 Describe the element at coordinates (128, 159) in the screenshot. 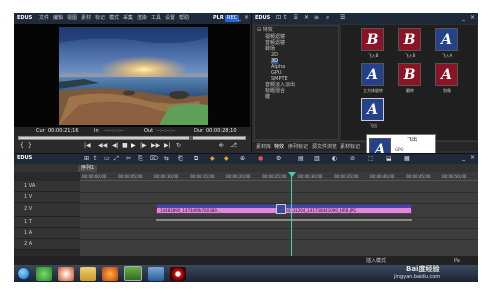

I see `tl-tool-5-icon: ✂` at that location.